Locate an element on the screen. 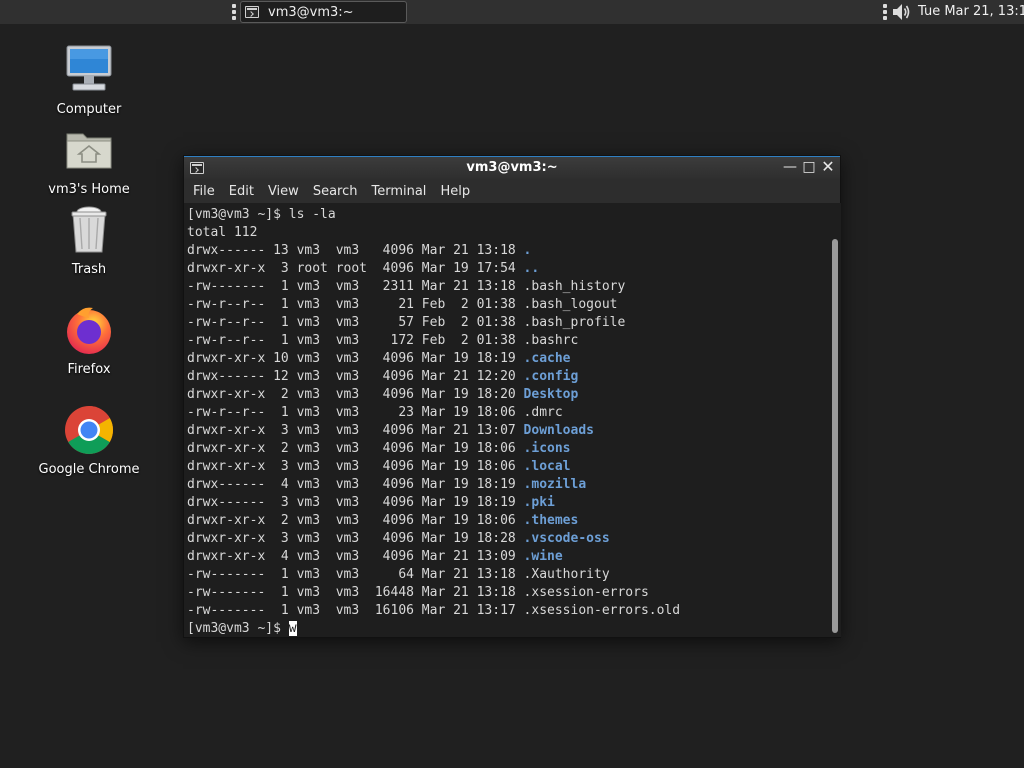 Image resolution: width=1024 pixels, height=768 pixels. listing-meta: drwxr-xr-x 10 vm3 vm3 4096 Mar 19 18:19 is located at coordinates (355, 358).